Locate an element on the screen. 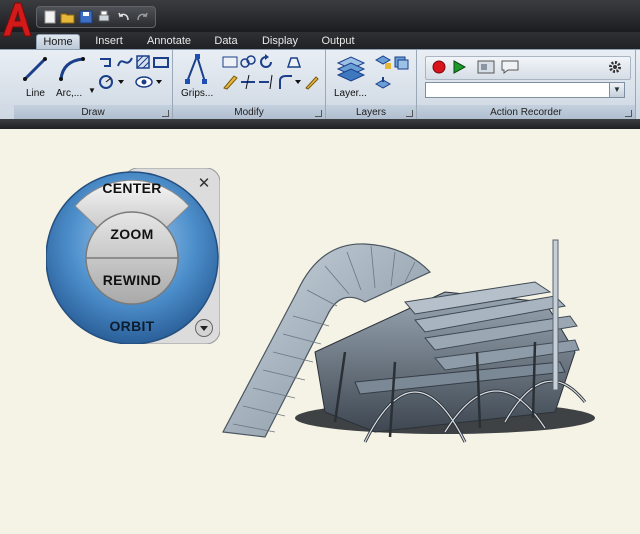  action-recorder-panel: ▼ Action Recorder is located at coordinates (526, 85).